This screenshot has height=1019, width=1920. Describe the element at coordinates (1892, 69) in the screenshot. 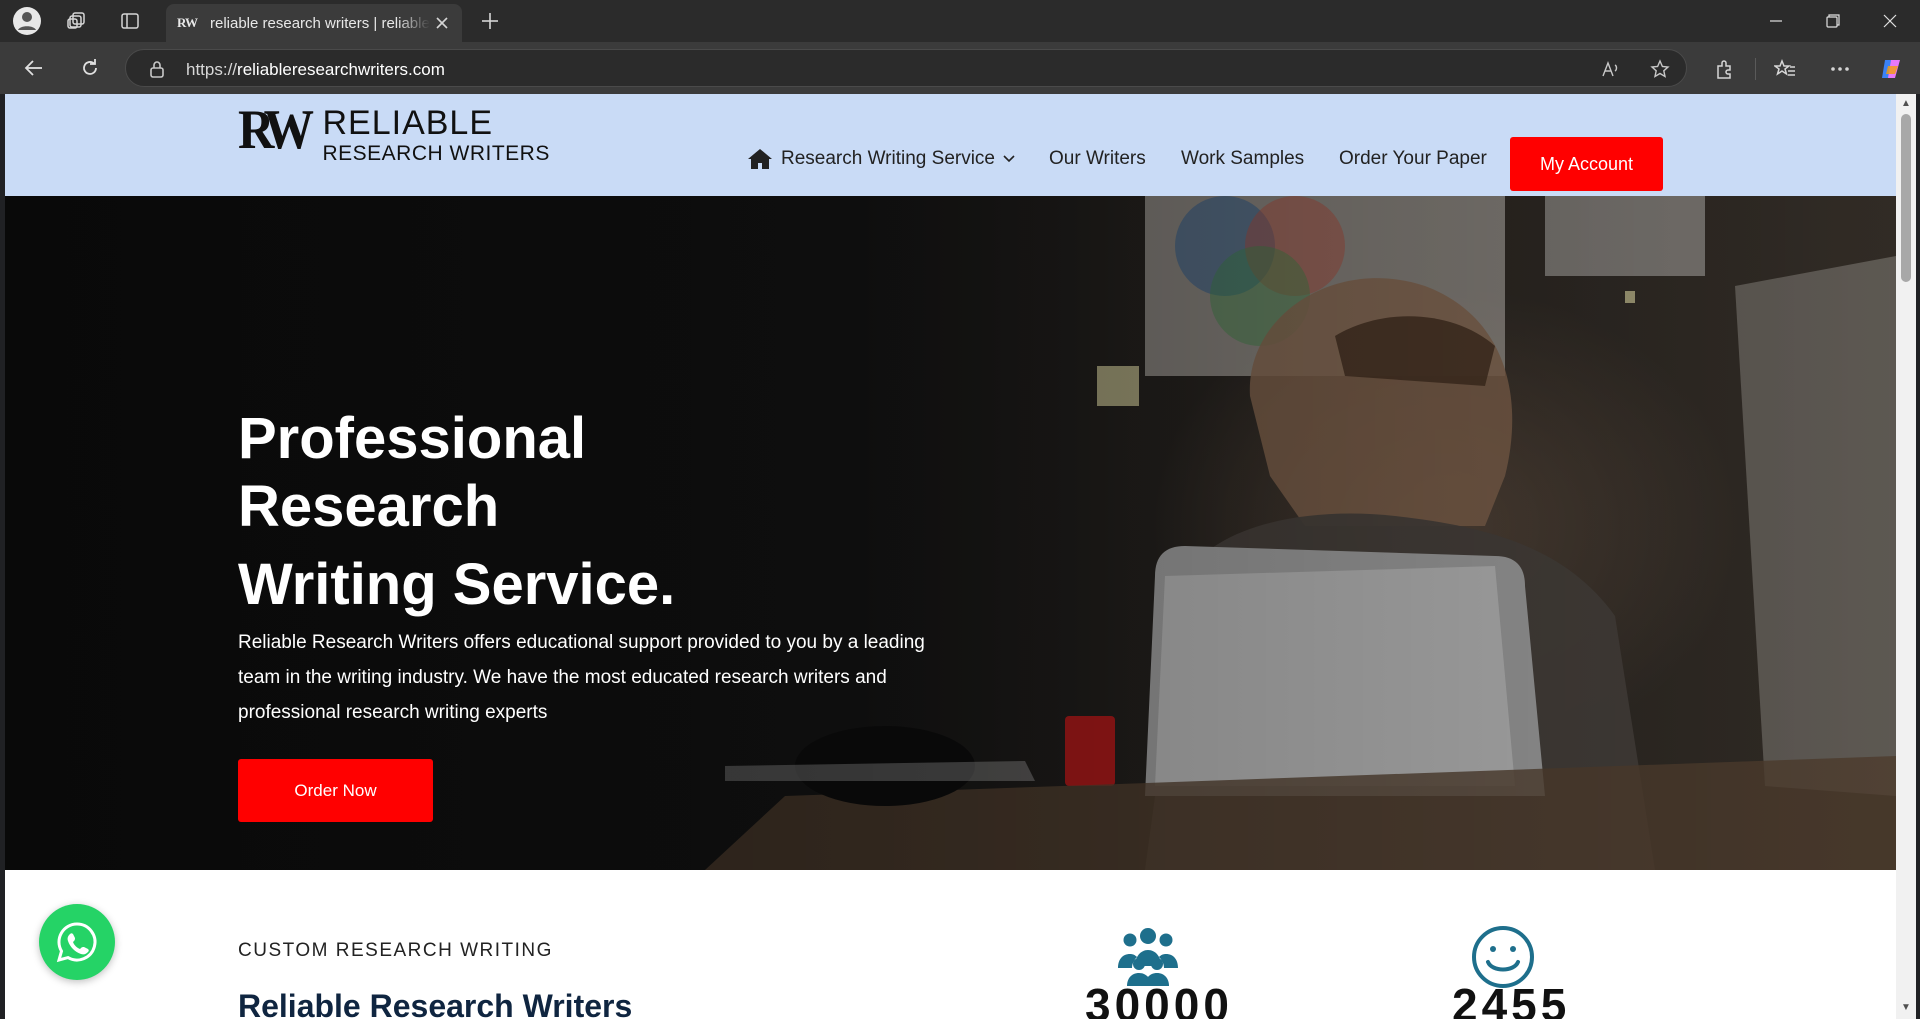

I see `copilot-icon` at that location.